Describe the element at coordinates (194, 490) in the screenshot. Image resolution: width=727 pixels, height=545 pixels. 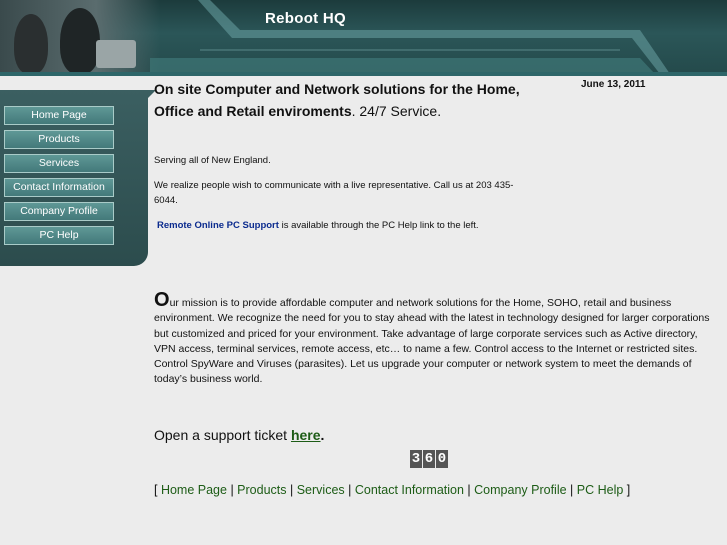
I see `footer-link-home-page: Home Page` at that location.